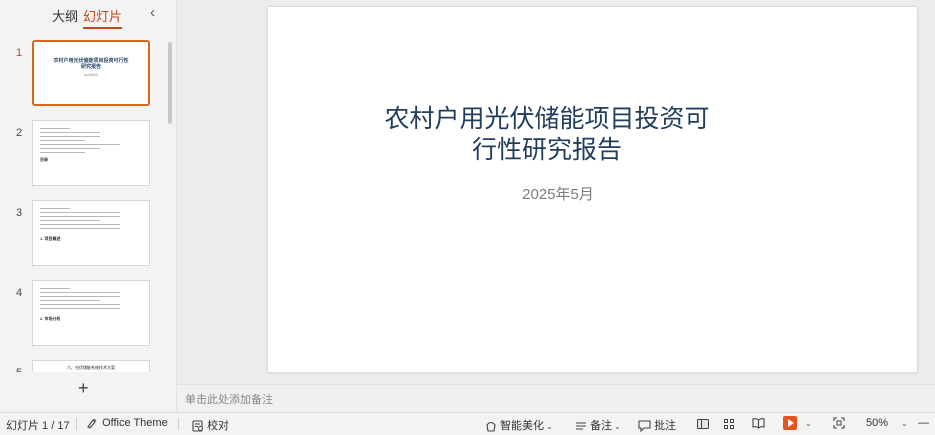 The image size is (935, 435). I want to click on comments-label: 批注, so click(665, 426).